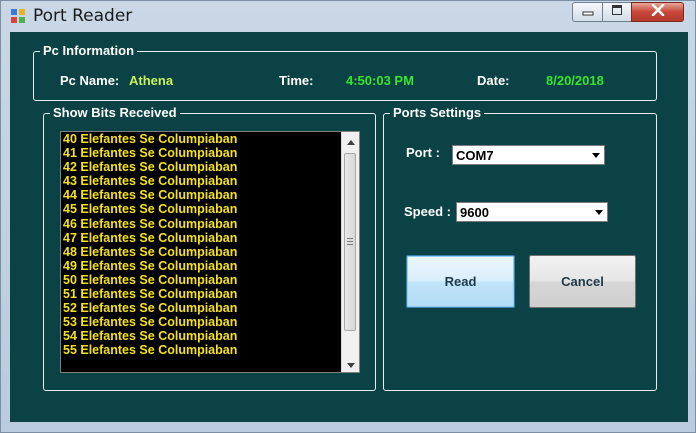 This screenshot has height=433, width=696. I want to click on list-item: 49 Elefantes Se Columpiaban, so click(202, 266).